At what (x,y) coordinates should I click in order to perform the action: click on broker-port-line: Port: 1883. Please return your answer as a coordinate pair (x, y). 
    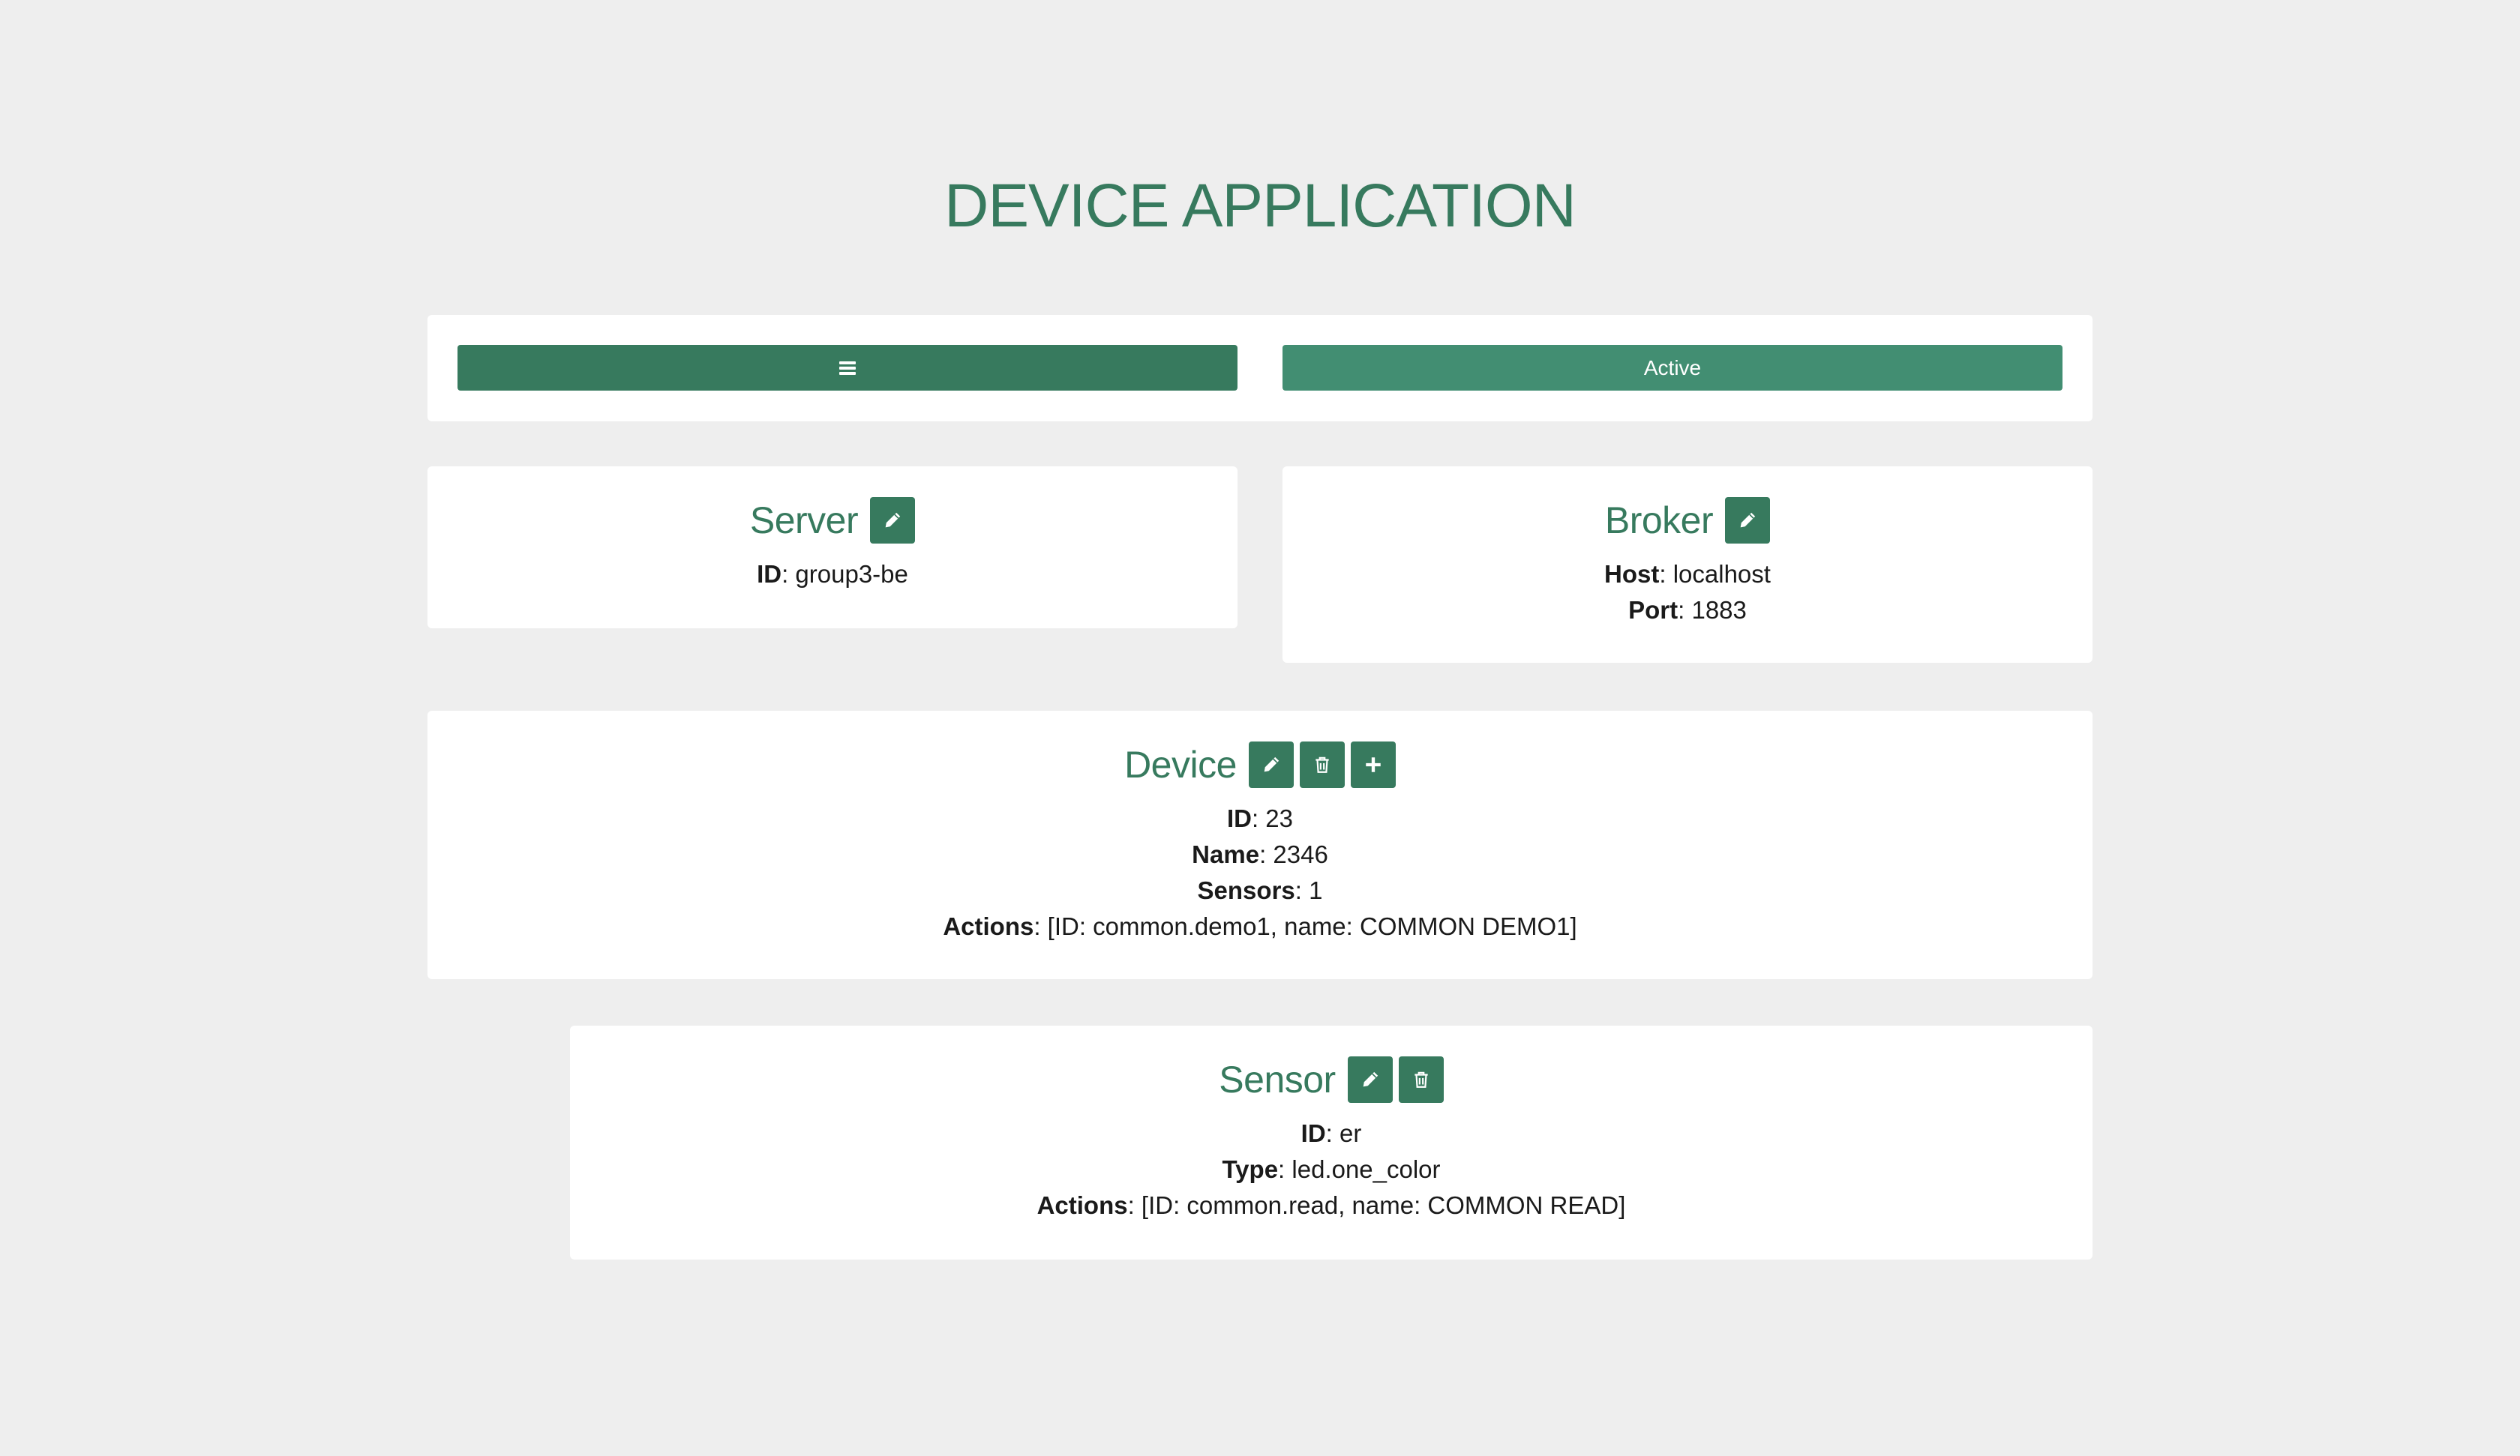
    Looking at the image, I should click on (1687, 610).